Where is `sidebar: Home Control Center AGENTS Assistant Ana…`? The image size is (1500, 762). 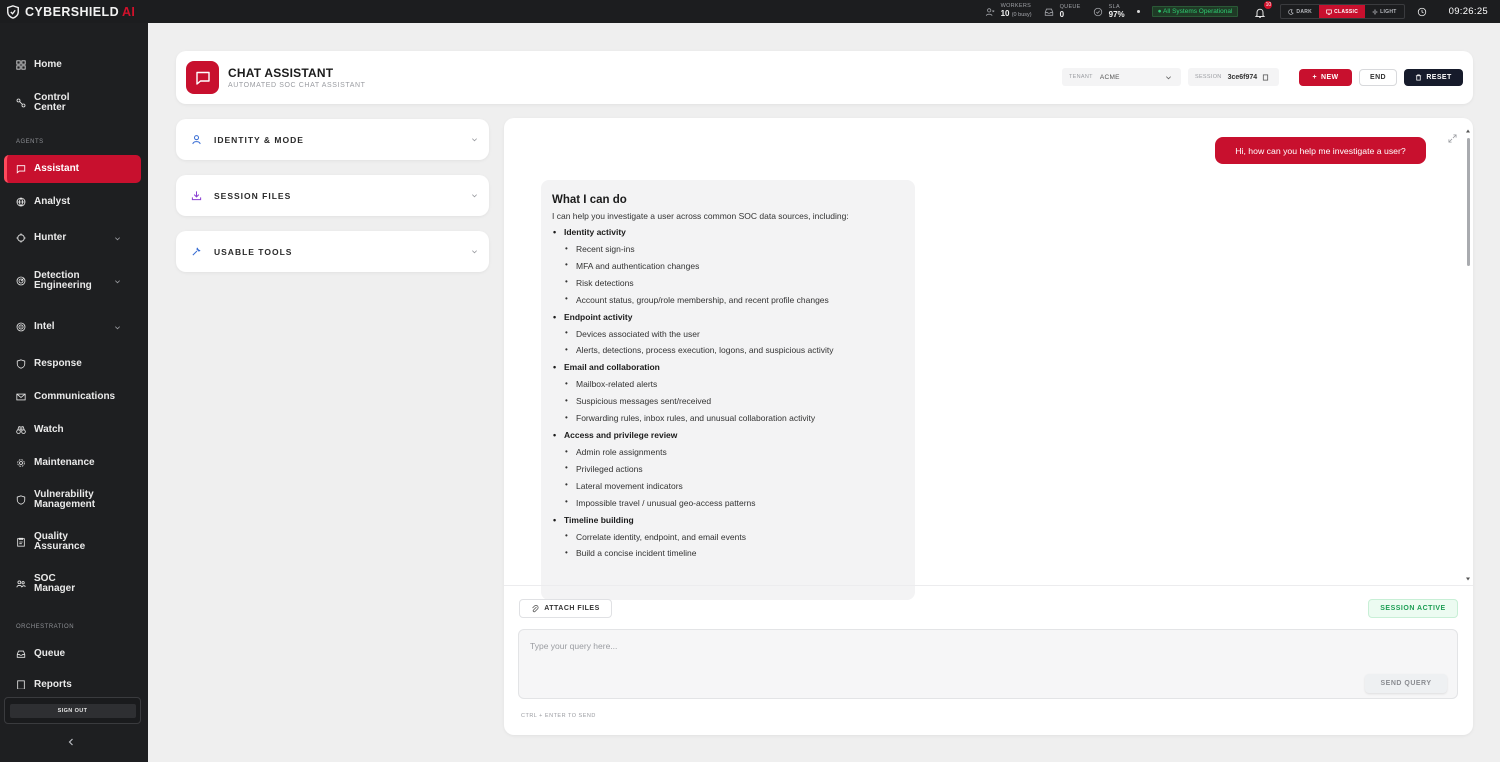
sidebar: Home Control Center AGENTS Assistant Ana… is located at coordinates (74, 392).